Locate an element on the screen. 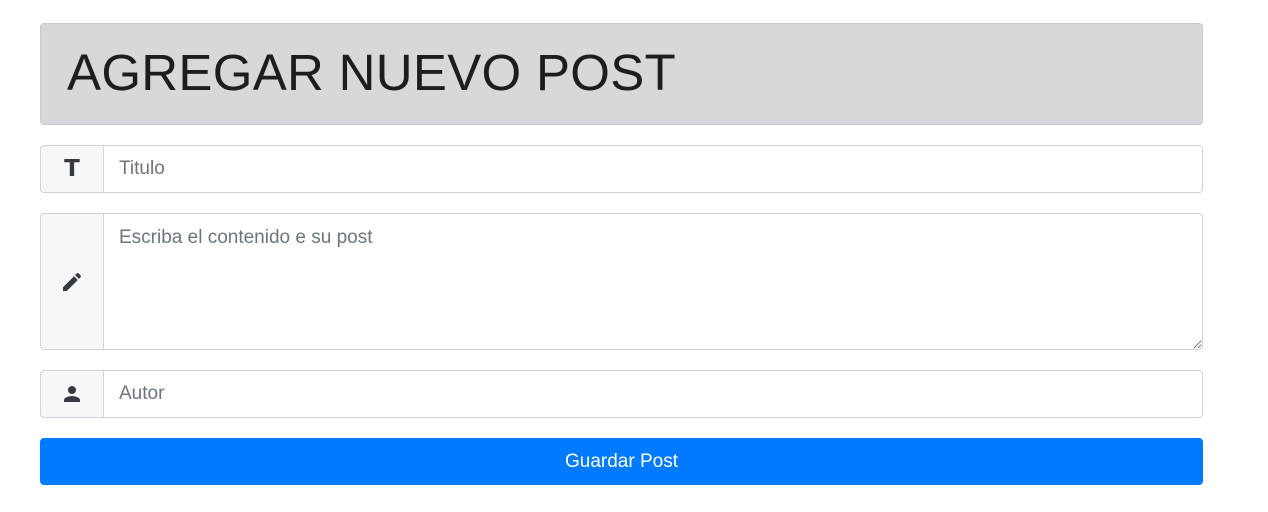  author-input-group is located at coordinates (621, 394).